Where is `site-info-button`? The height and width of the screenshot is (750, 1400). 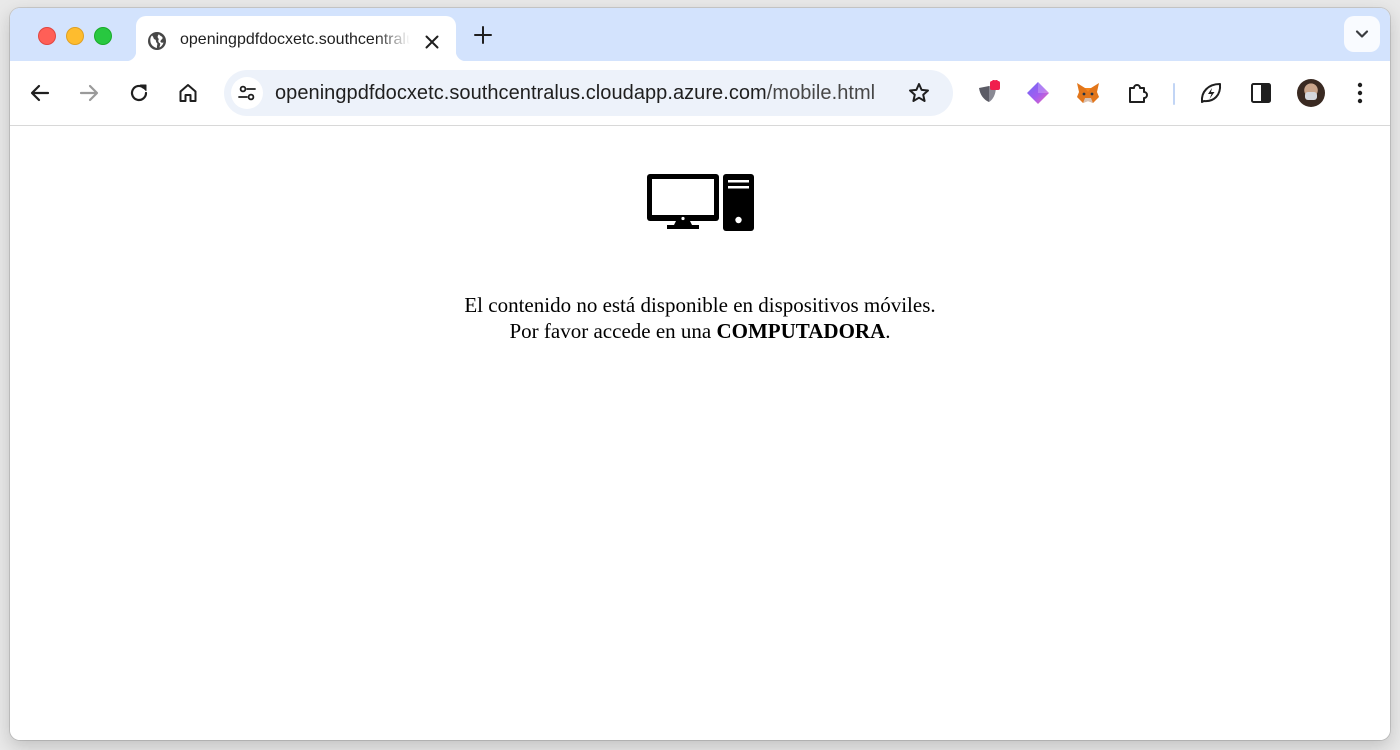 site-info-button is located at coordinates (247, 93).